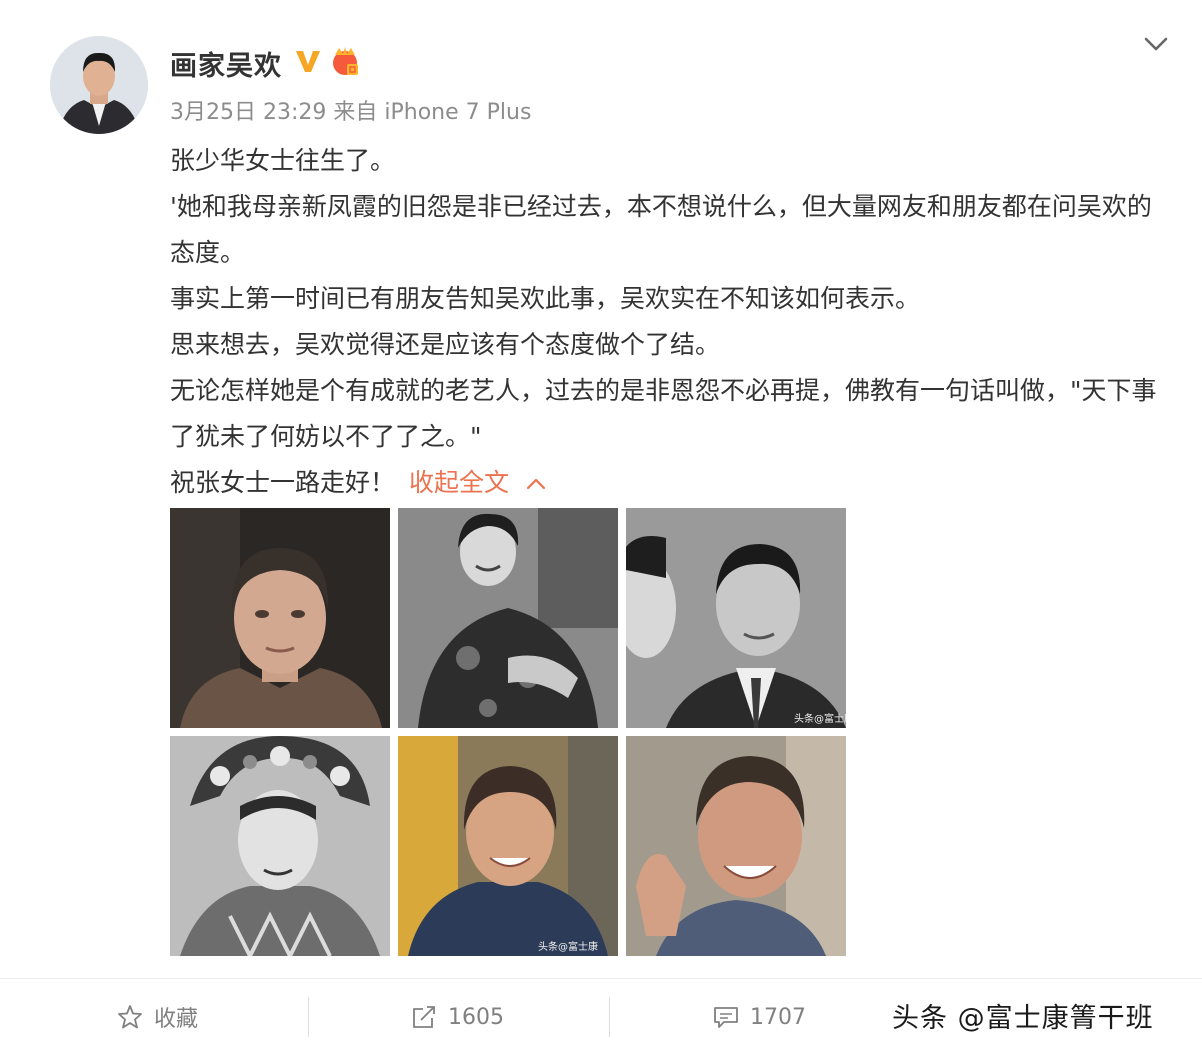  What do you see at coordinates (176, 1019) in the screenshot?
I see `favorite-label: 收藏` at bounding box center [176, 1019].